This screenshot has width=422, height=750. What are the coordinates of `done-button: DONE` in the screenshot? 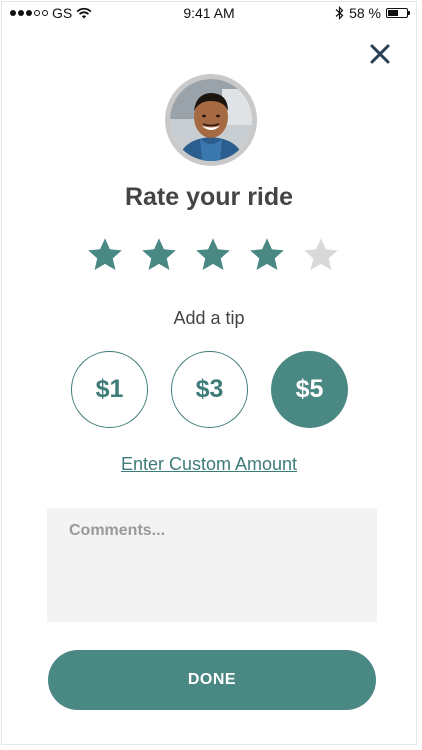 It's located at (212, 680).